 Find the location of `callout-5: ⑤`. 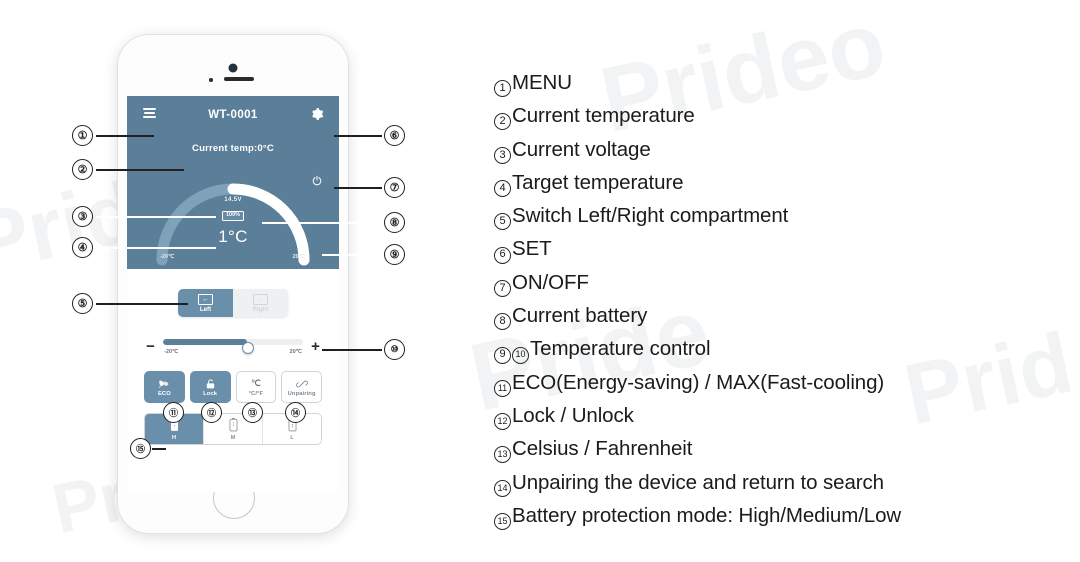

callout-5: ⑤ is located at coordinates (82, 303).